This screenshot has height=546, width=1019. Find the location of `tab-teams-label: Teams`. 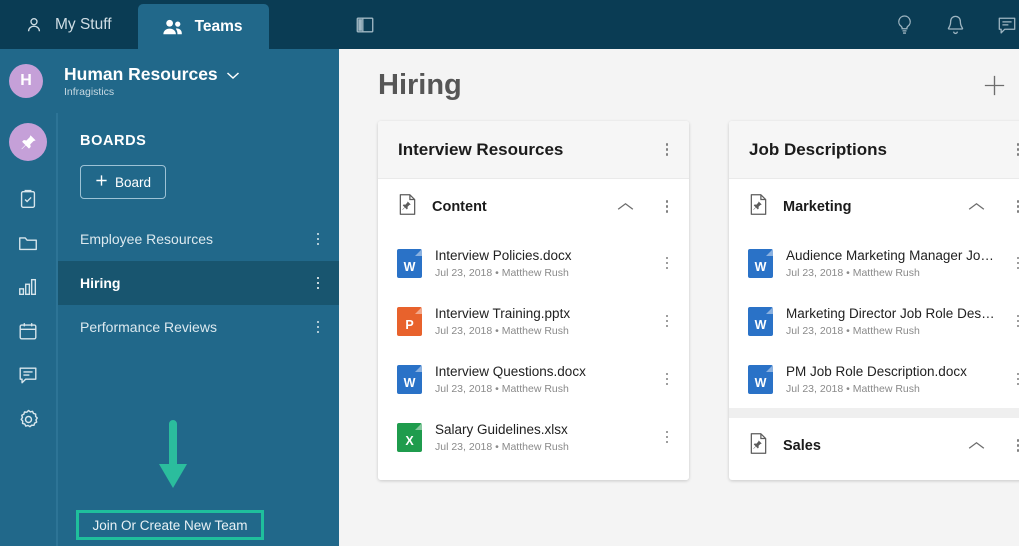

tab-teams-label: Teams is located at coordinates (218, 26).